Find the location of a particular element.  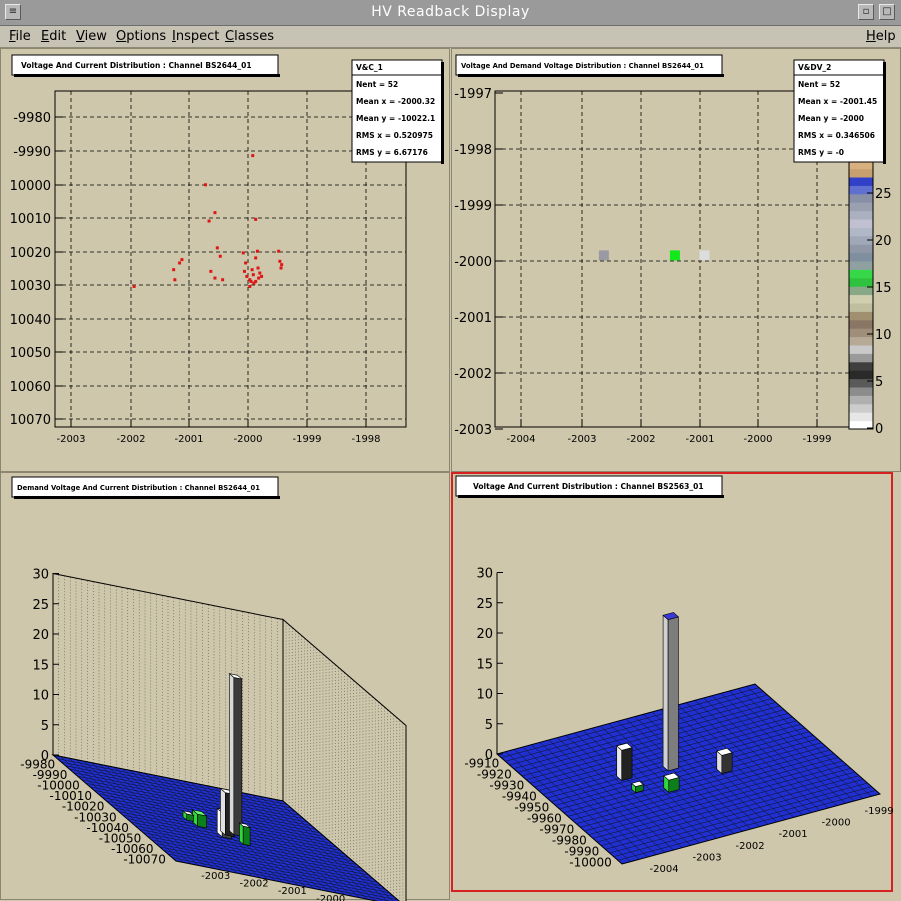

lego-bar is located at coordinates (665, 693).